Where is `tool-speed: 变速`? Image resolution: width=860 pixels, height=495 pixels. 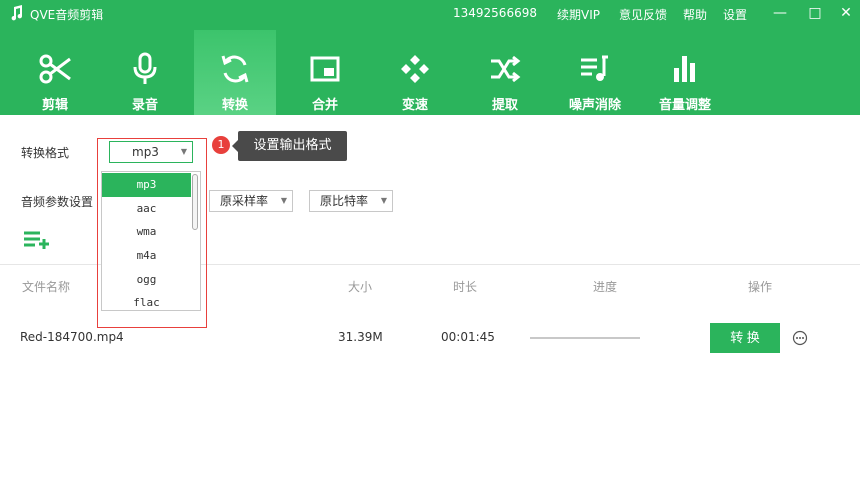 tool-speed: 变速 is located at coordinates (415, 72).